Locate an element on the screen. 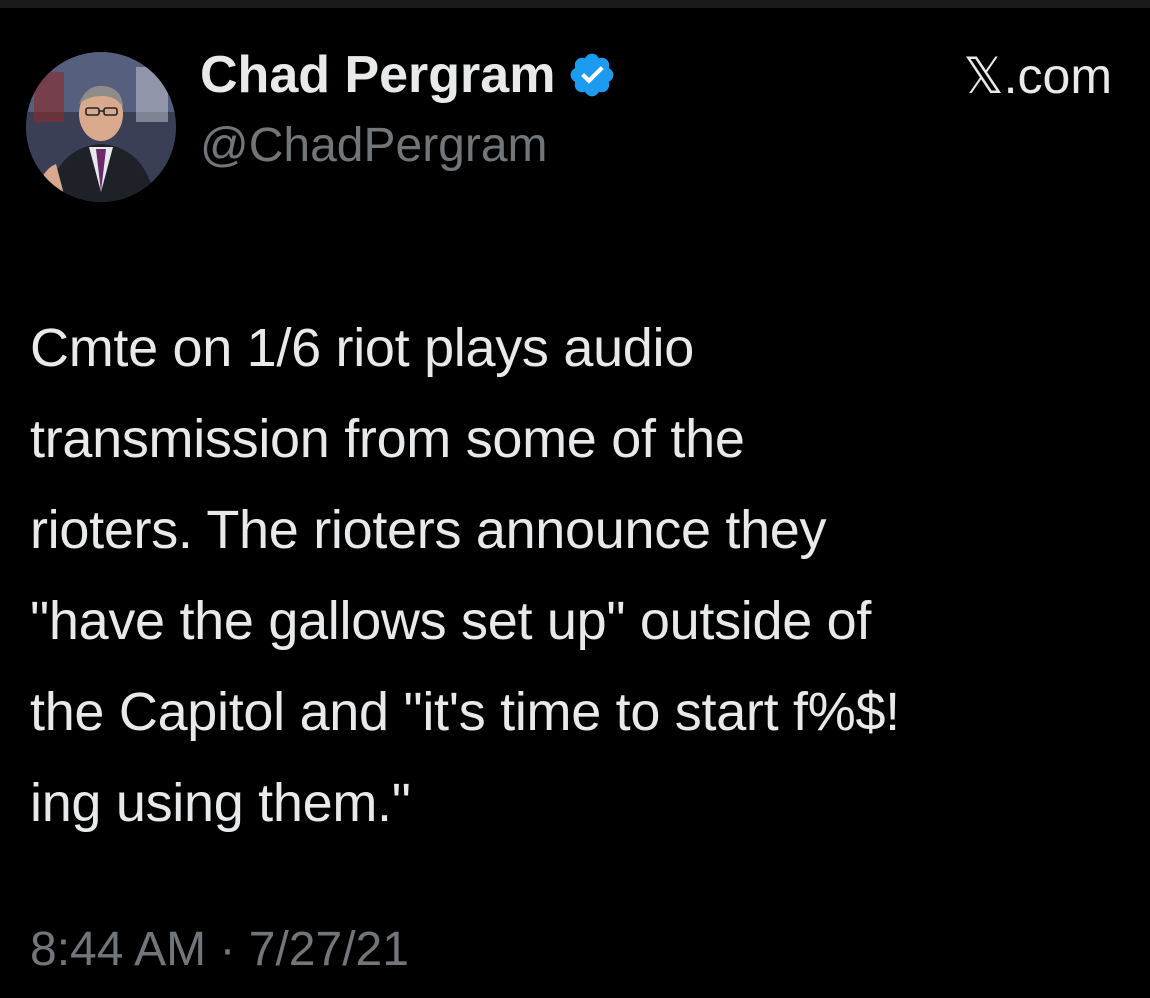  author-display-name: Chad Pergram is located at coordinates (377, 75).